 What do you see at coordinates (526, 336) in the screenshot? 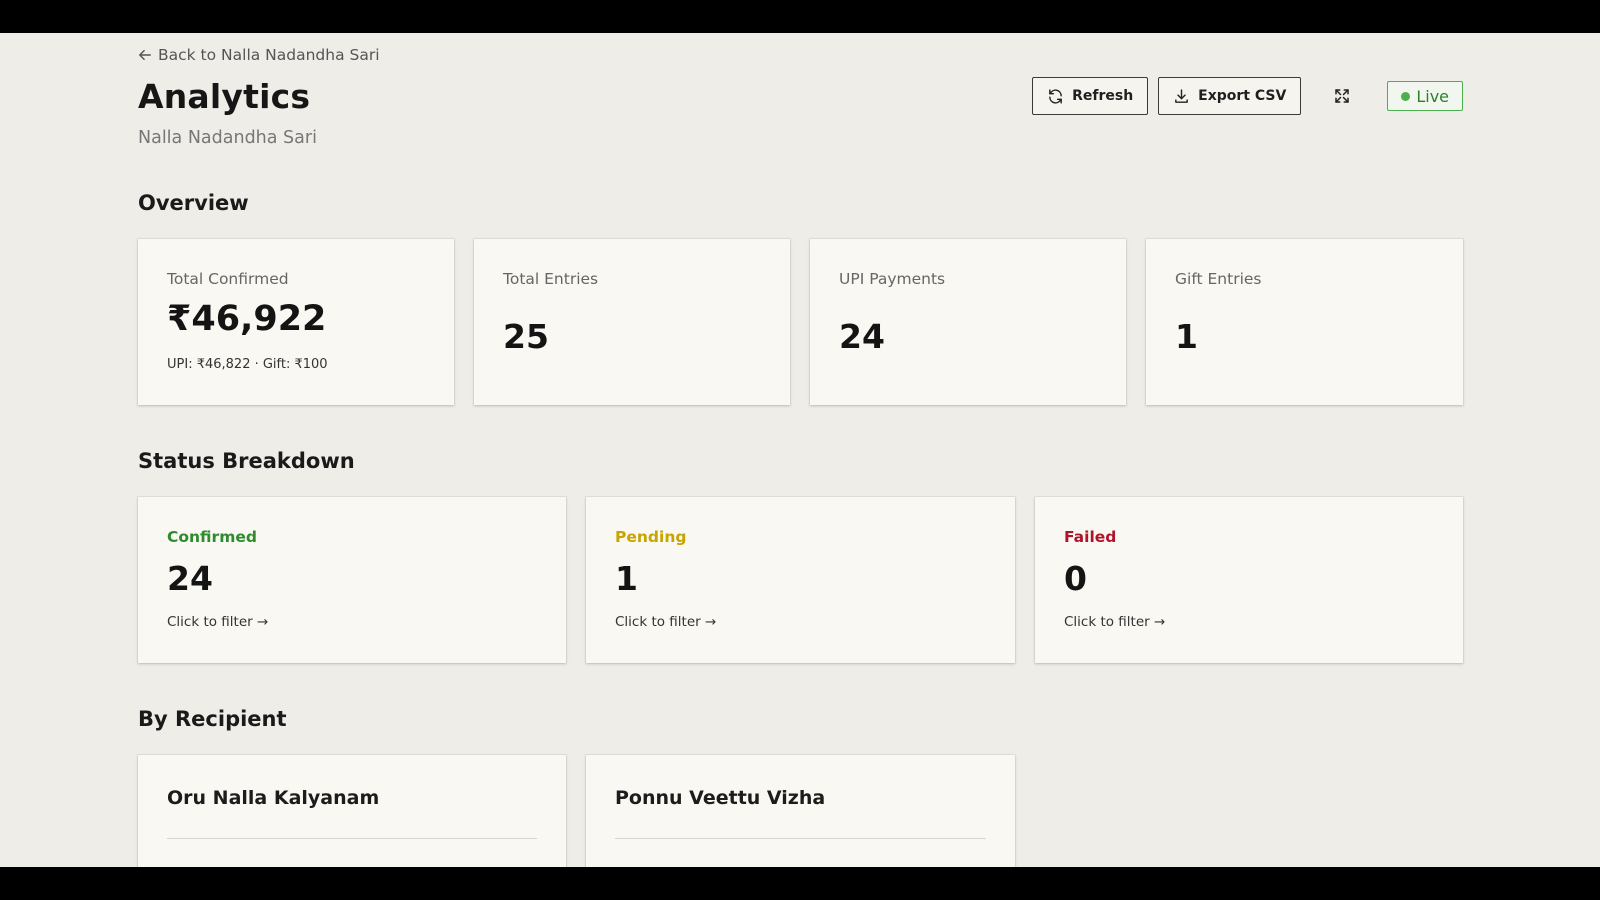
I see `card-value: 25` at bounding box center [526, 336].